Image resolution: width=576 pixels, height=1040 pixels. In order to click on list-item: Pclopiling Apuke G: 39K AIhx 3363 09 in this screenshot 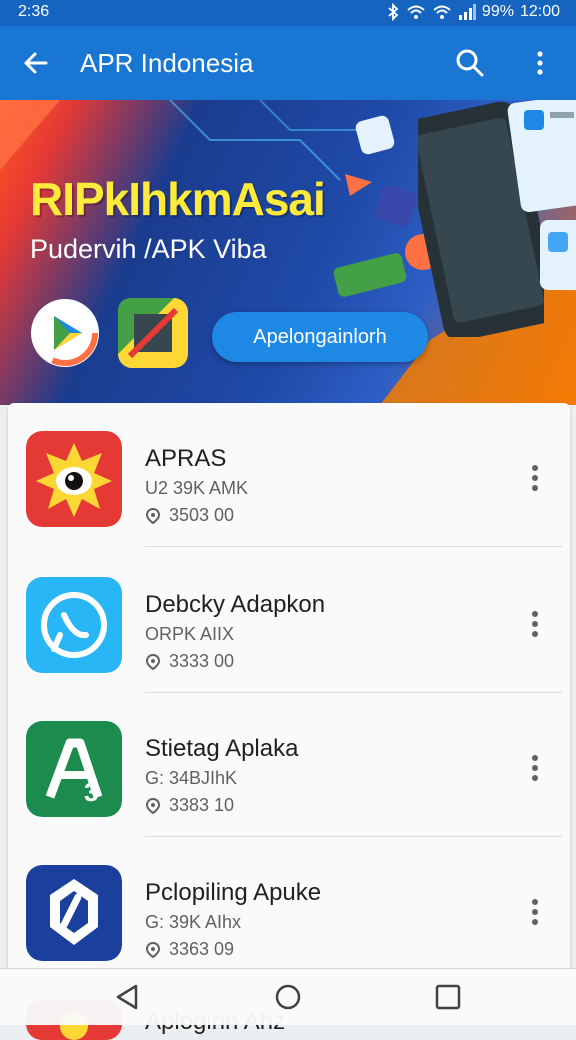, I will do `click(289, 905)`.